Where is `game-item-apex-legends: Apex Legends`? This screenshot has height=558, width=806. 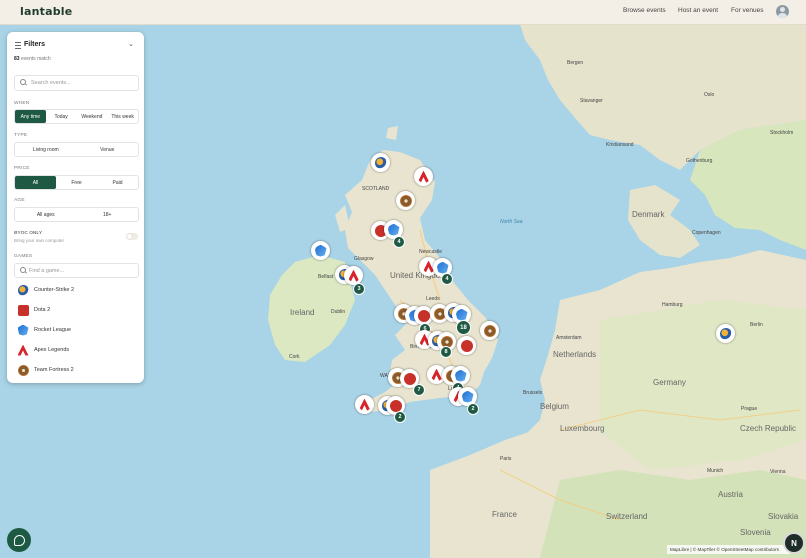 game-item-apex-legends: Apex Legends is located at coordinates (43, 350).